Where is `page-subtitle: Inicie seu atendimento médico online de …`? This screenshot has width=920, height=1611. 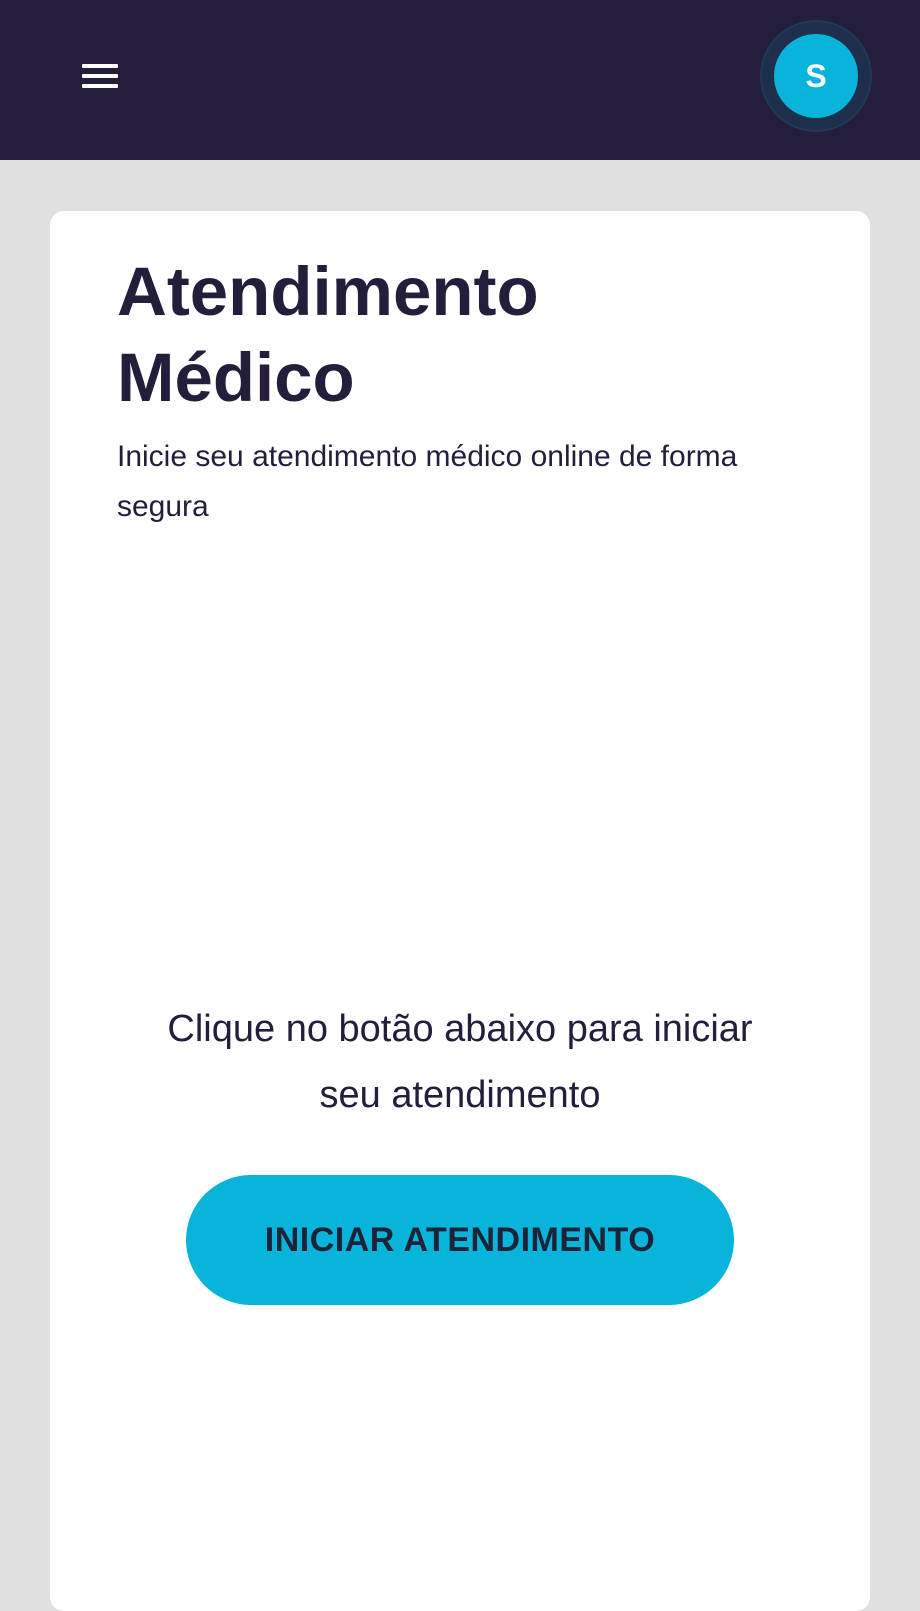
page-subtitle: Inicie seu atendimento médico online de … is located at coordinates (427, 481).